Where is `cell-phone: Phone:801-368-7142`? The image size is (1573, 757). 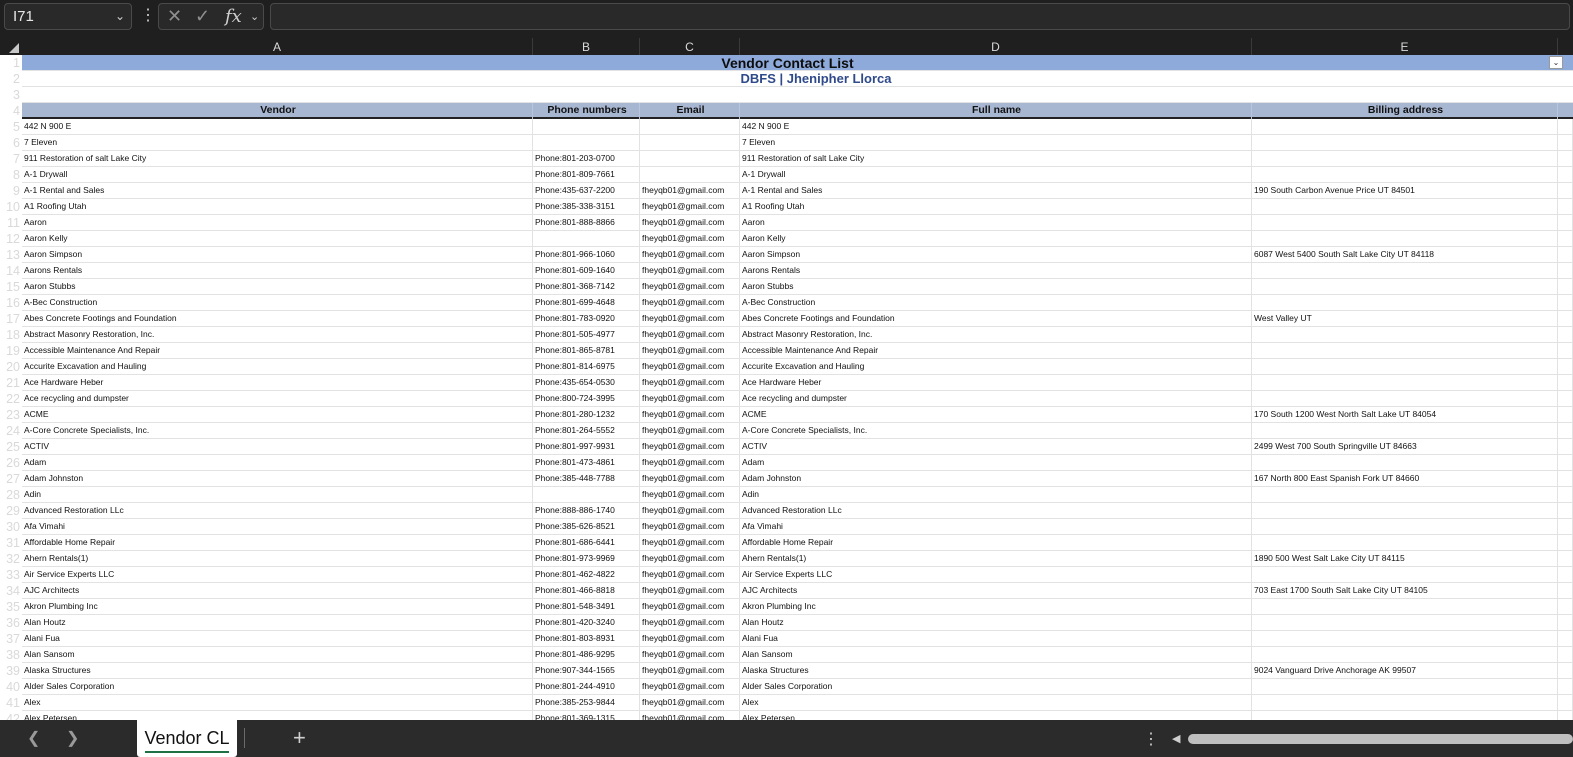
cell-phone: Phone:801-368-7142 is located at coordinates (586, 287).